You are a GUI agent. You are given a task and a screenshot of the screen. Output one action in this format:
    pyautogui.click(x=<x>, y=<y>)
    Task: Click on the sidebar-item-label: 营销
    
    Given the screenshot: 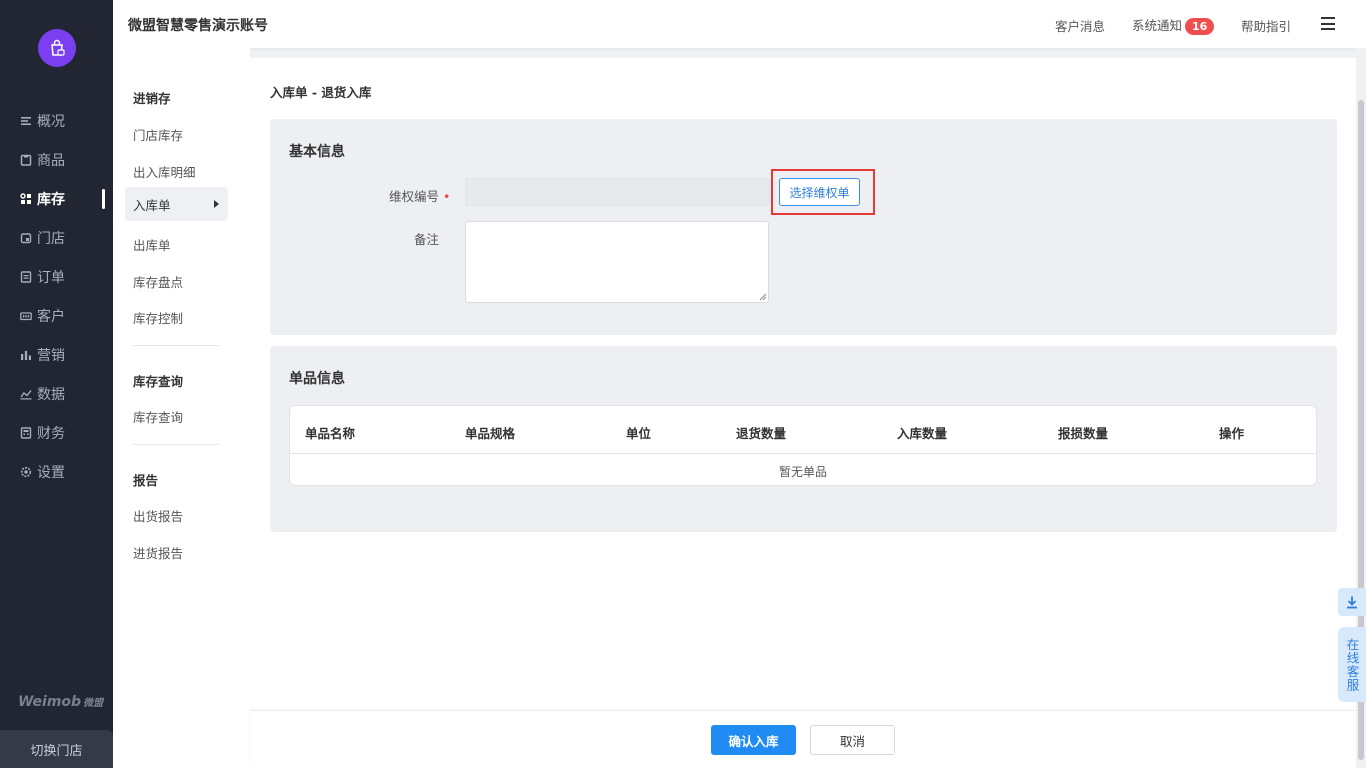 What is the action you would take?
    pyautogui.click(x=51, y=355)
    